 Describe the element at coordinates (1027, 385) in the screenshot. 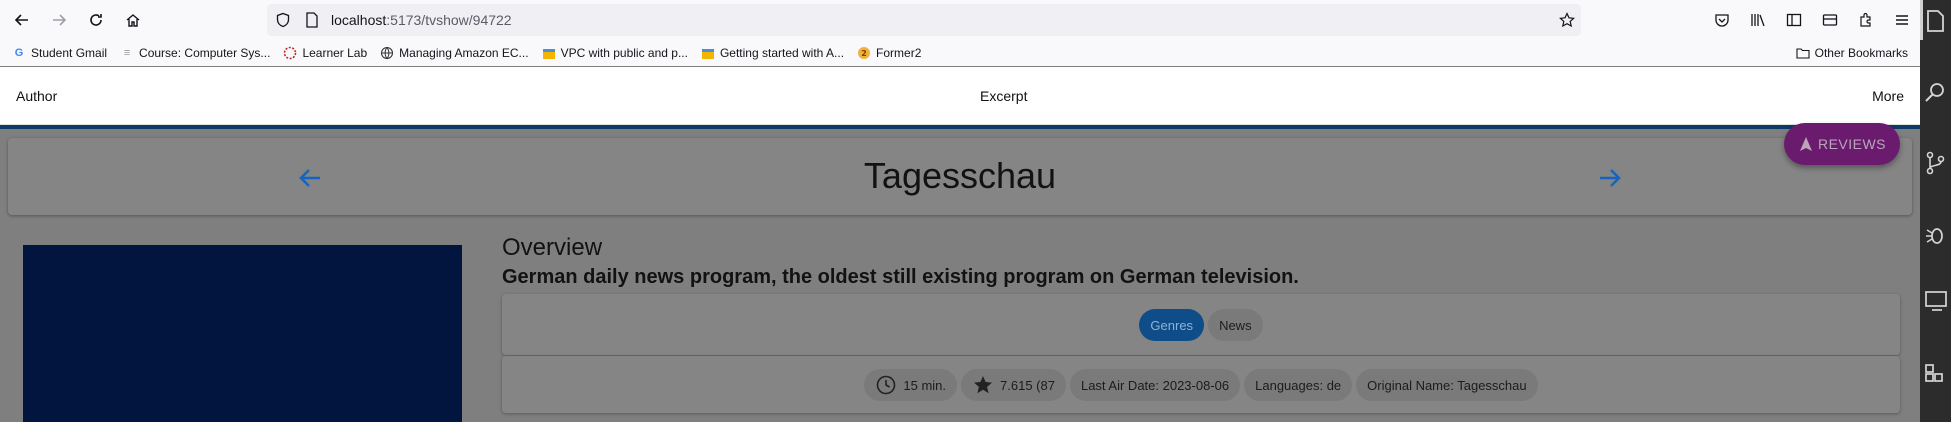

I see `rating-text: 7.615 (87` at that location.